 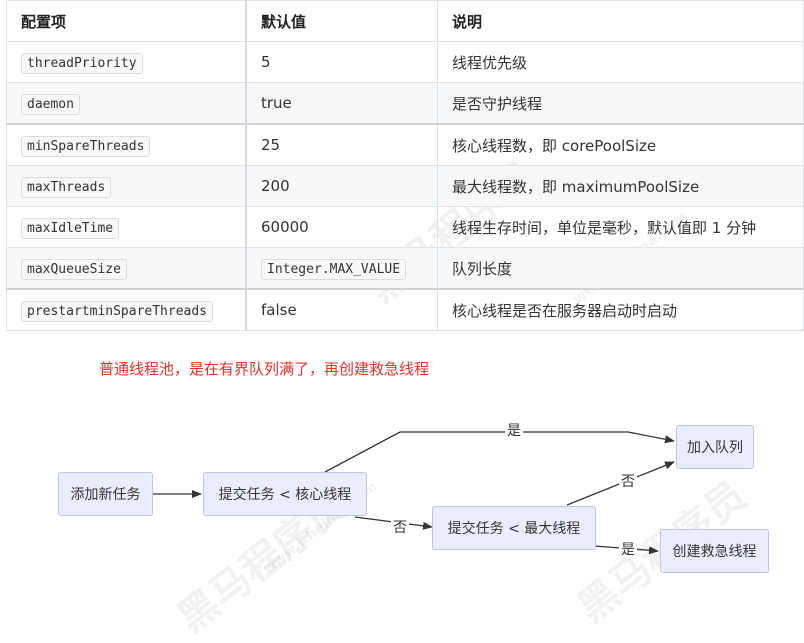 What do you see at coordinates (499, 452) in the screenshot?
I see `edge-core-to-queue` at bounding box center [499, 452].